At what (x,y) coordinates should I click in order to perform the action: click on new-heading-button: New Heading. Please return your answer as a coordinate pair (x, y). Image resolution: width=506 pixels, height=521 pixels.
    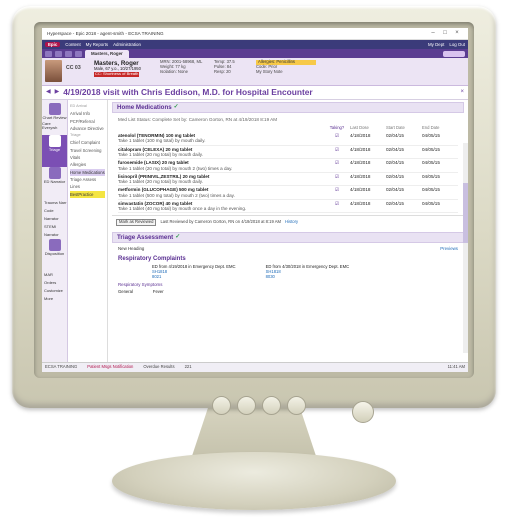
    Looking at the image, I should click on (131, 248).